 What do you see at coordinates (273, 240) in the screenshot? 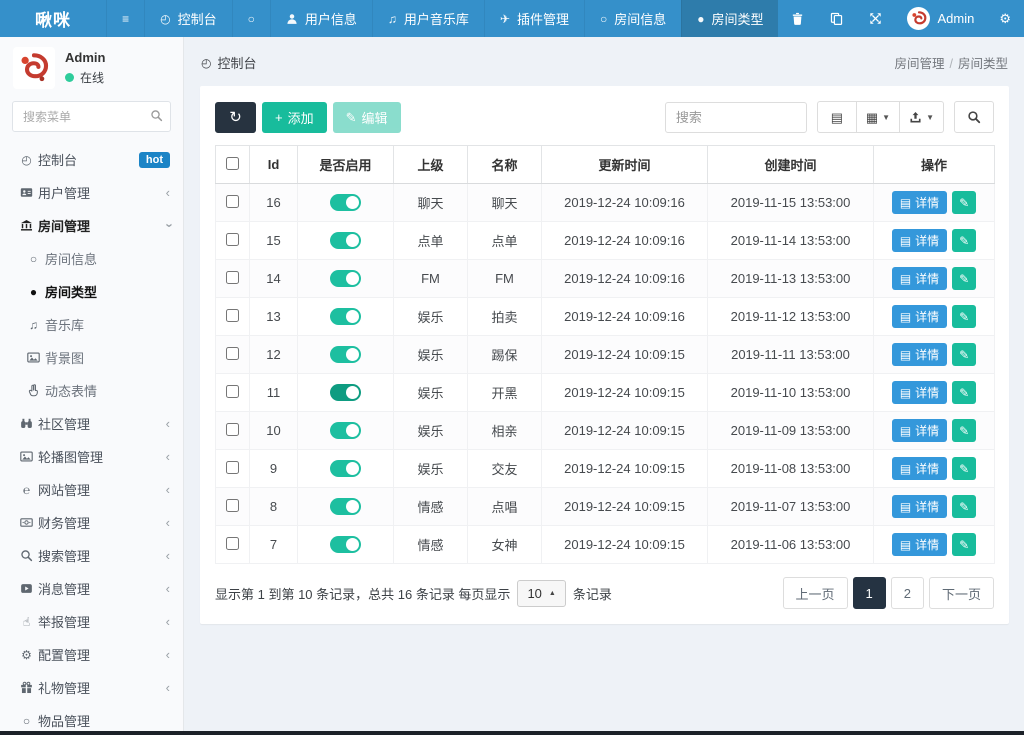
I see `id-cell: 15` at bounding box center [273, 240].